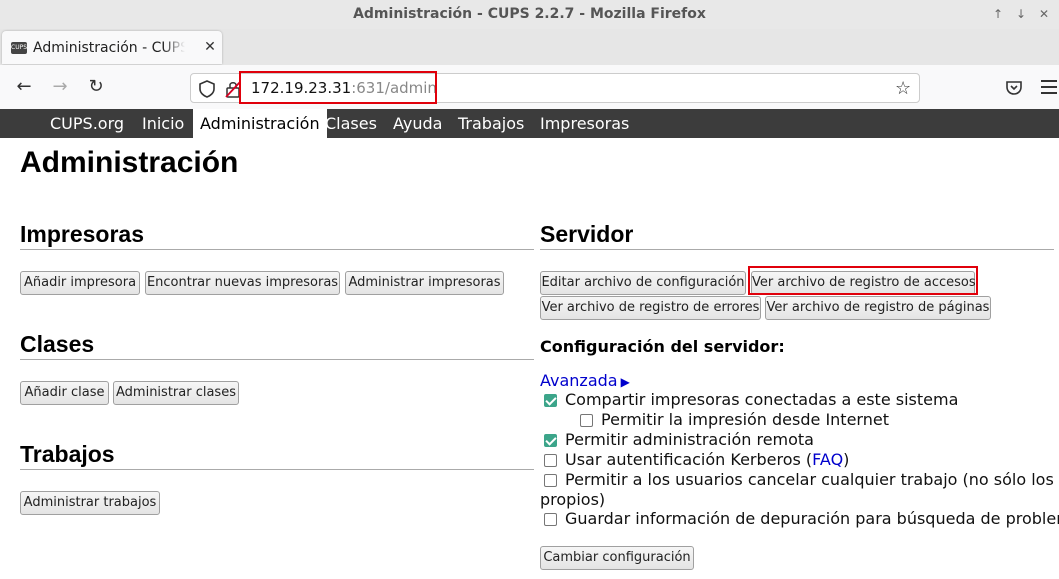 Image resolution: width=1059 pixels, height=579 pixels. Describe the element at coordinates (242, 283) in the screenshot. I see `find-new-printers-button: Encontrar nuevas impresoras` at that location.